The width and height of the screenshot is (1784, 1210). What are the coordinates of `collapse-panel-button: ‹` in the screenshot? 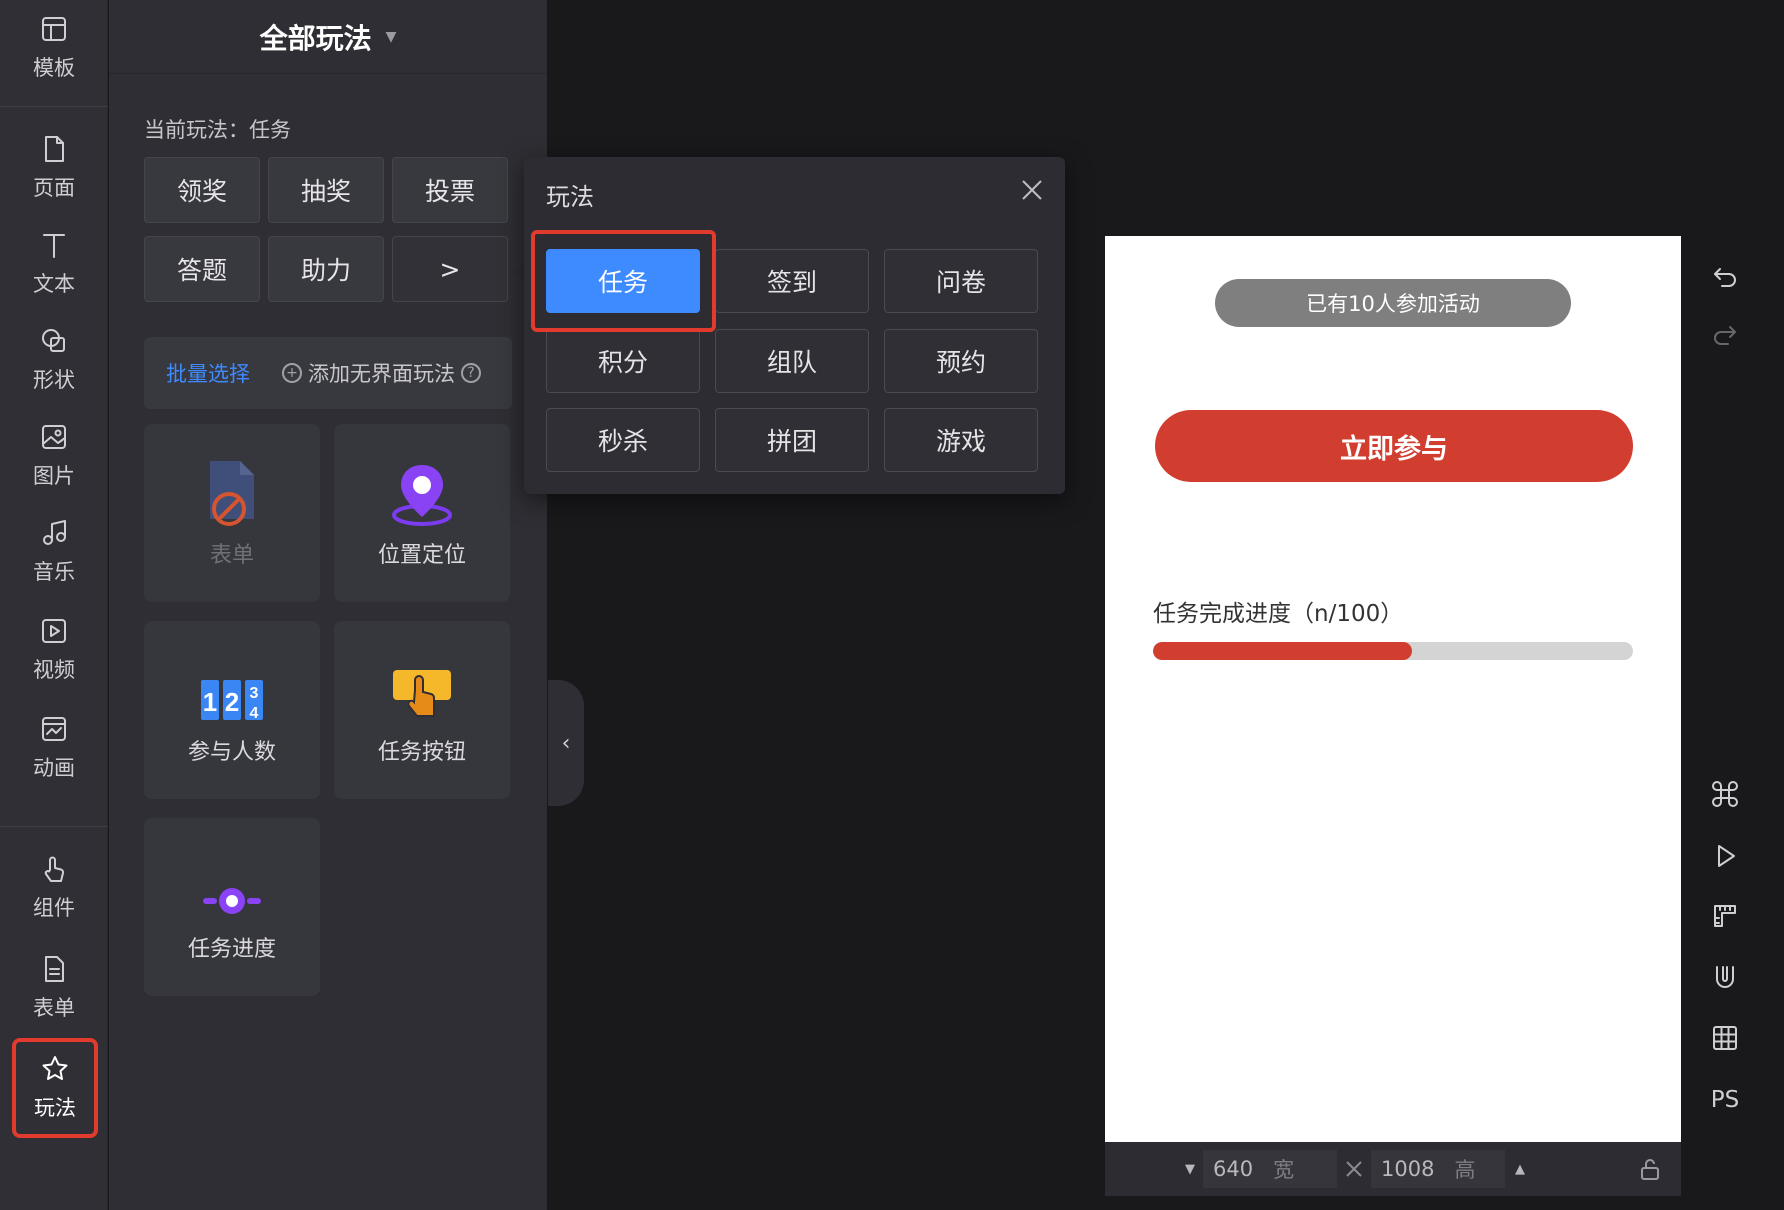 It's located at (566, 743).